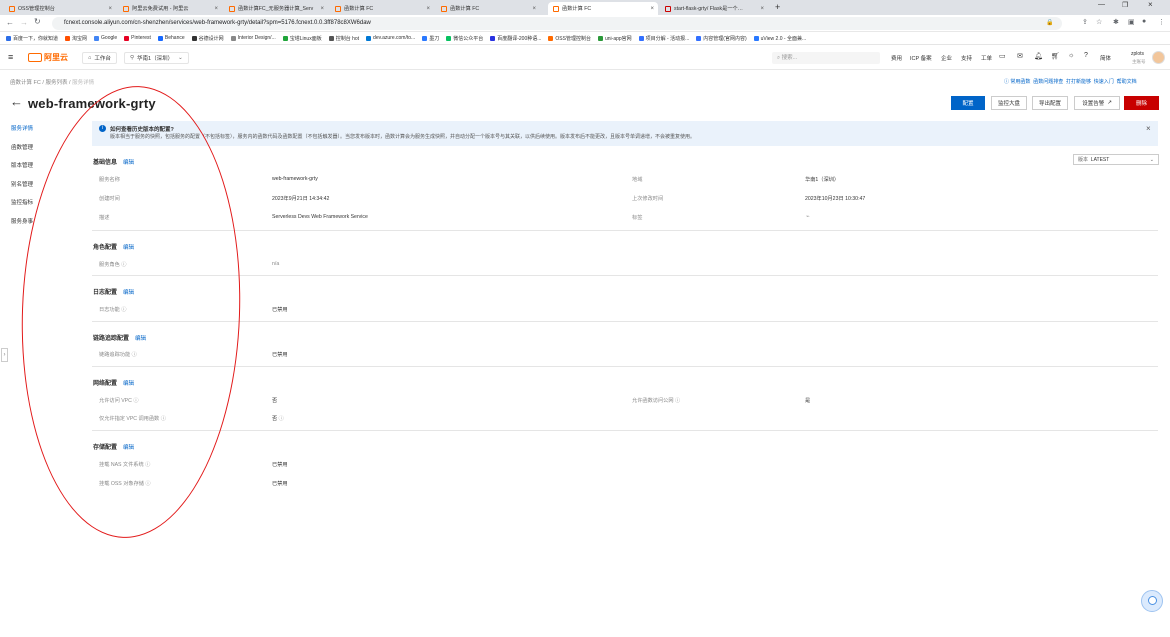  What do you see at coordinates (1020, 56) in the screenshot?
I see `message-icon: ✉` at bounding box center [1020, 56].